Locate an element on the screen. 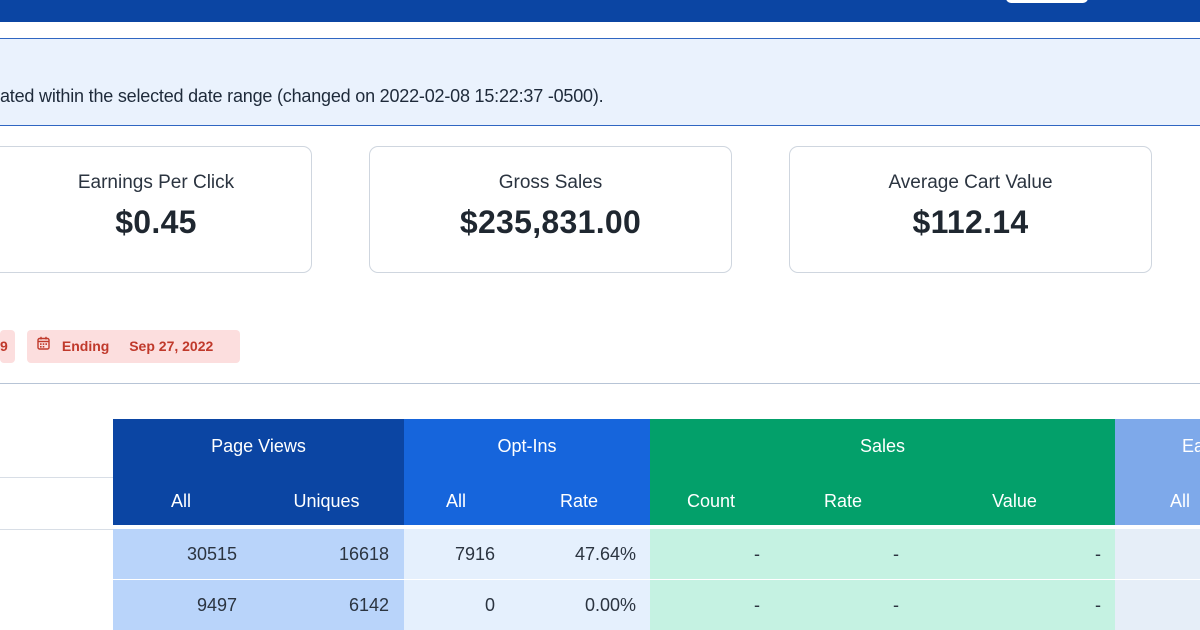  ending-date: Sep 27, 2022 is located at coordinates (171, 346).